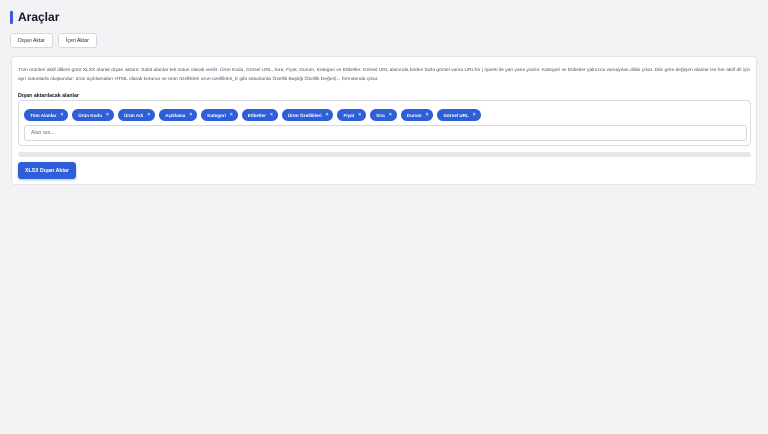  Describe the element at coordinates (77, 40) in the screenshot. I see `tab-import: İçeri Aktar` at that location.